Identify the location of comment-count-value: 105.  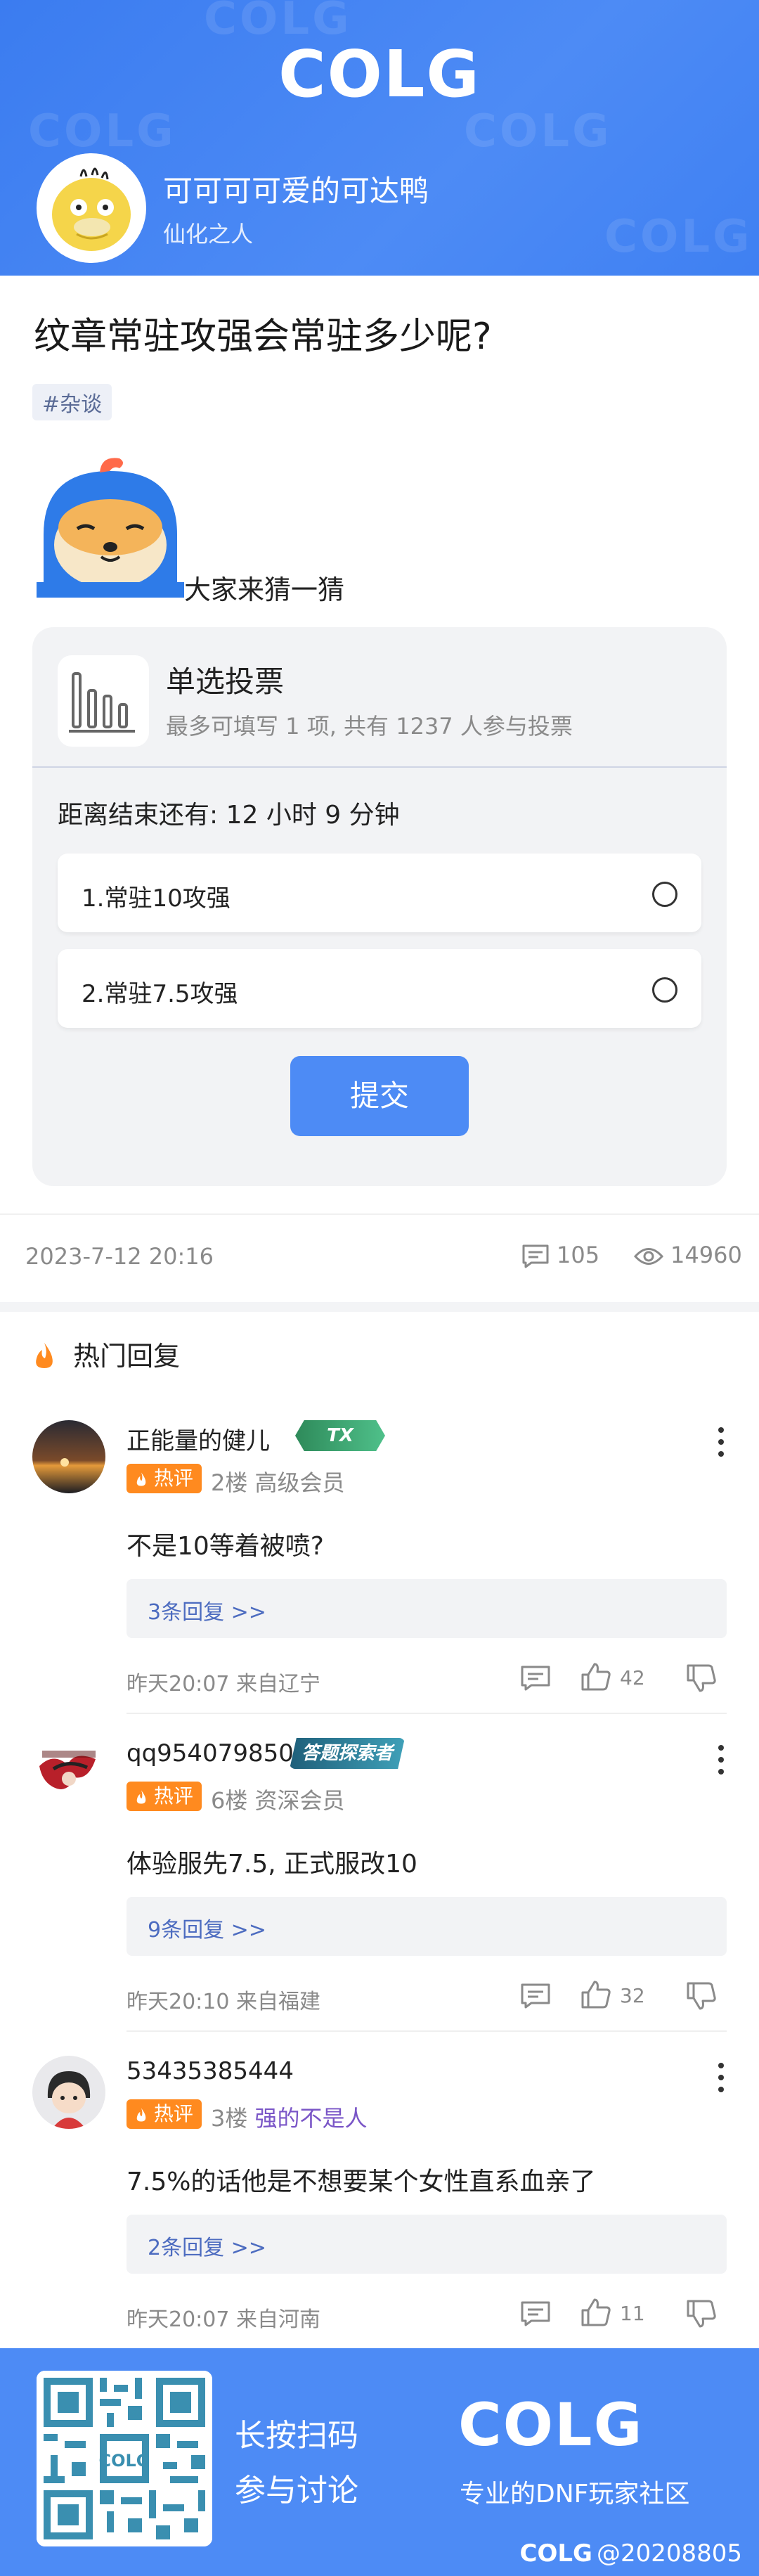
(578, 1255).